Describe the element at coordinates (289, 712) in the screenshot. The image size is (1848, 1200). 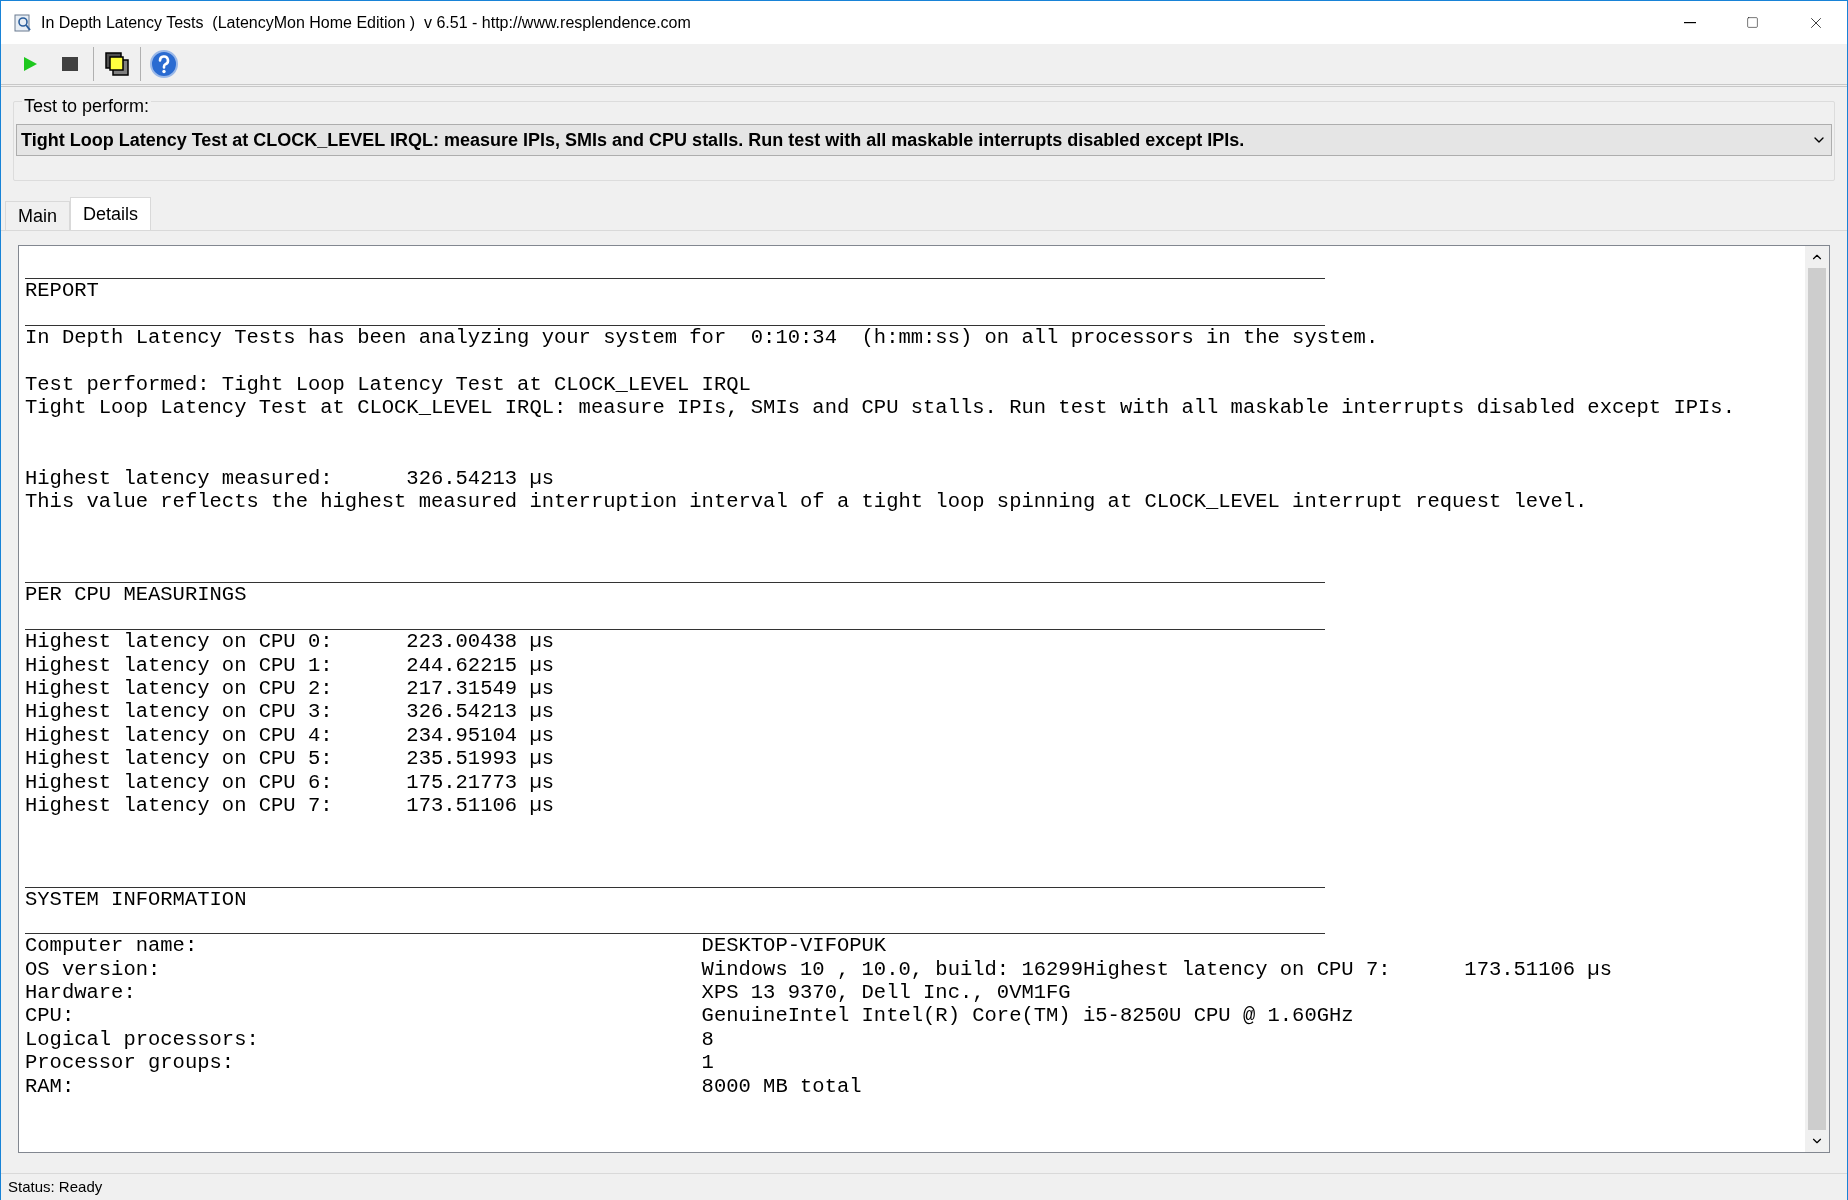
I see `report-text: Highest latency on CPU 3: 326.54213 µs` at that location.